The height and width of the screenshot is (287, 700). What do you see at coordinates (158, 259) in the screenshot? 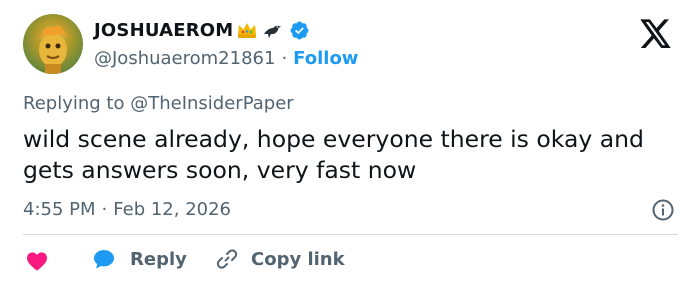
I see `reply-label: Reply` at bounding box center [158, 259].